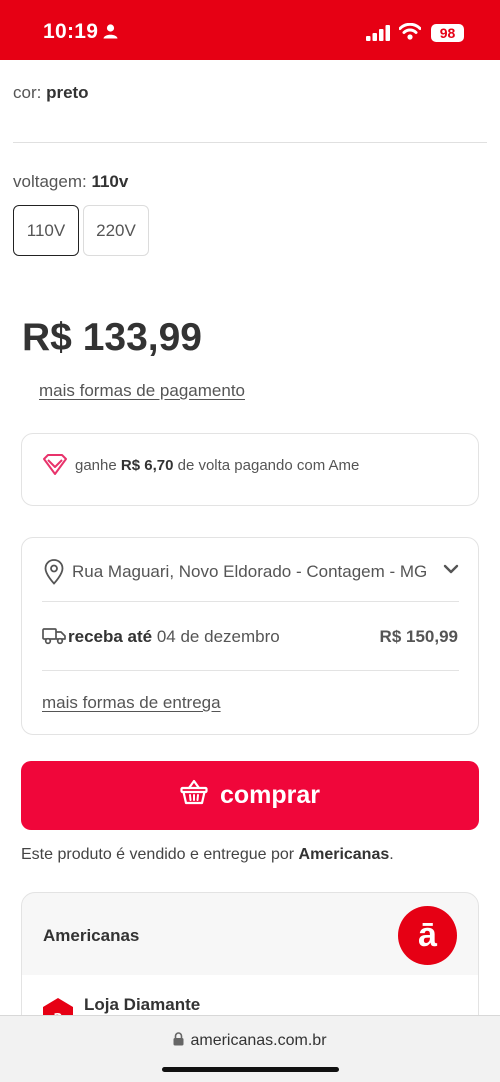  Describe the element at coordinates (447, 33) in the screenshot. I see `battery-indicator: 98` at that location.